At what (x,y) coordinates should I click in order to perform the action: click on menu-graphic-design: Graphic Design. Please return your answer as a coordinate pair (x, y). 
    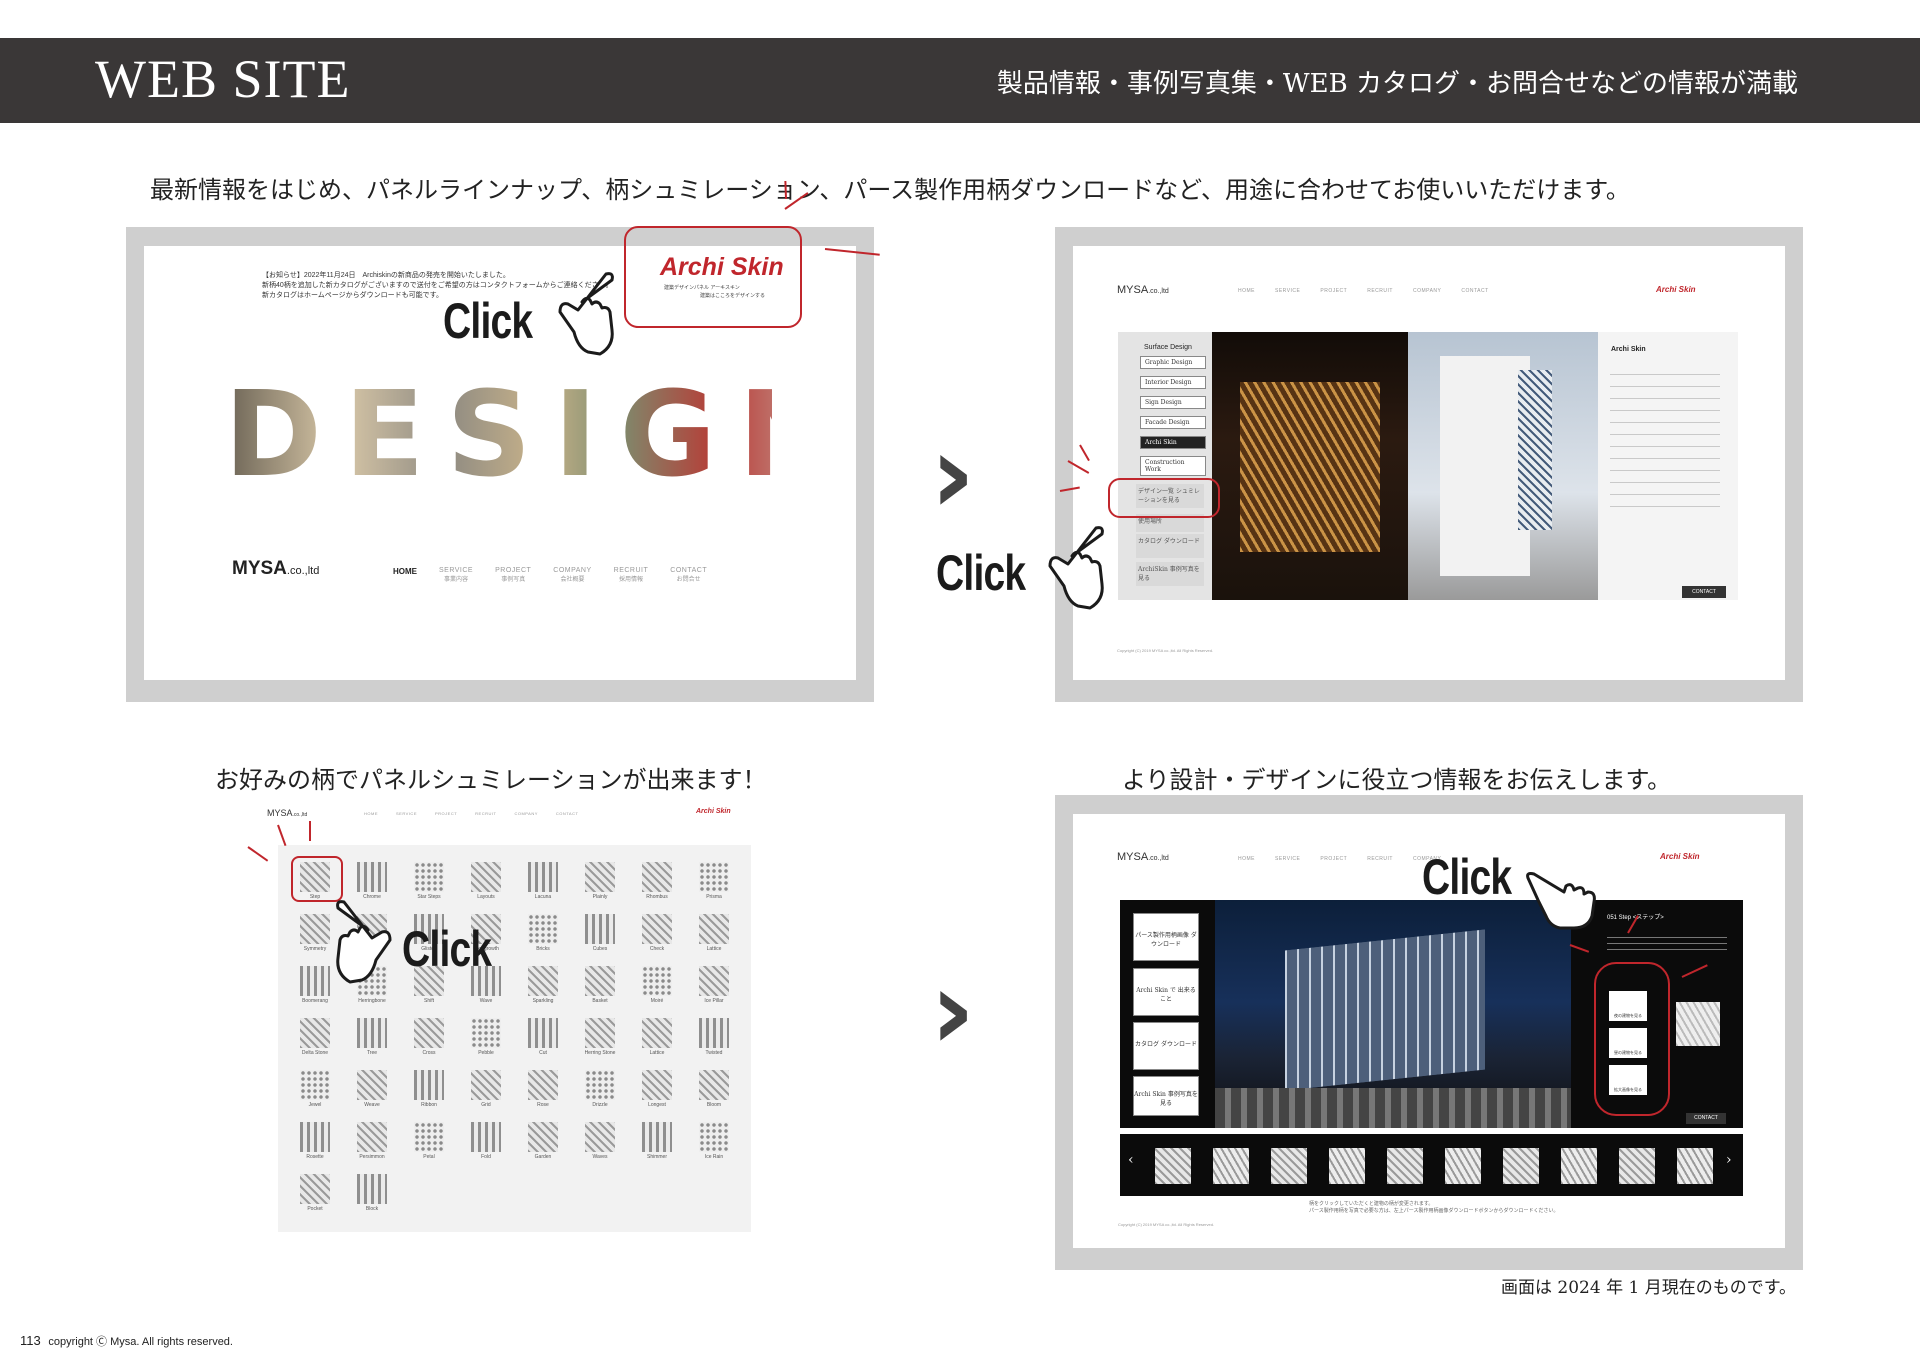
    Looking at the image, I should click on (1173, 362).